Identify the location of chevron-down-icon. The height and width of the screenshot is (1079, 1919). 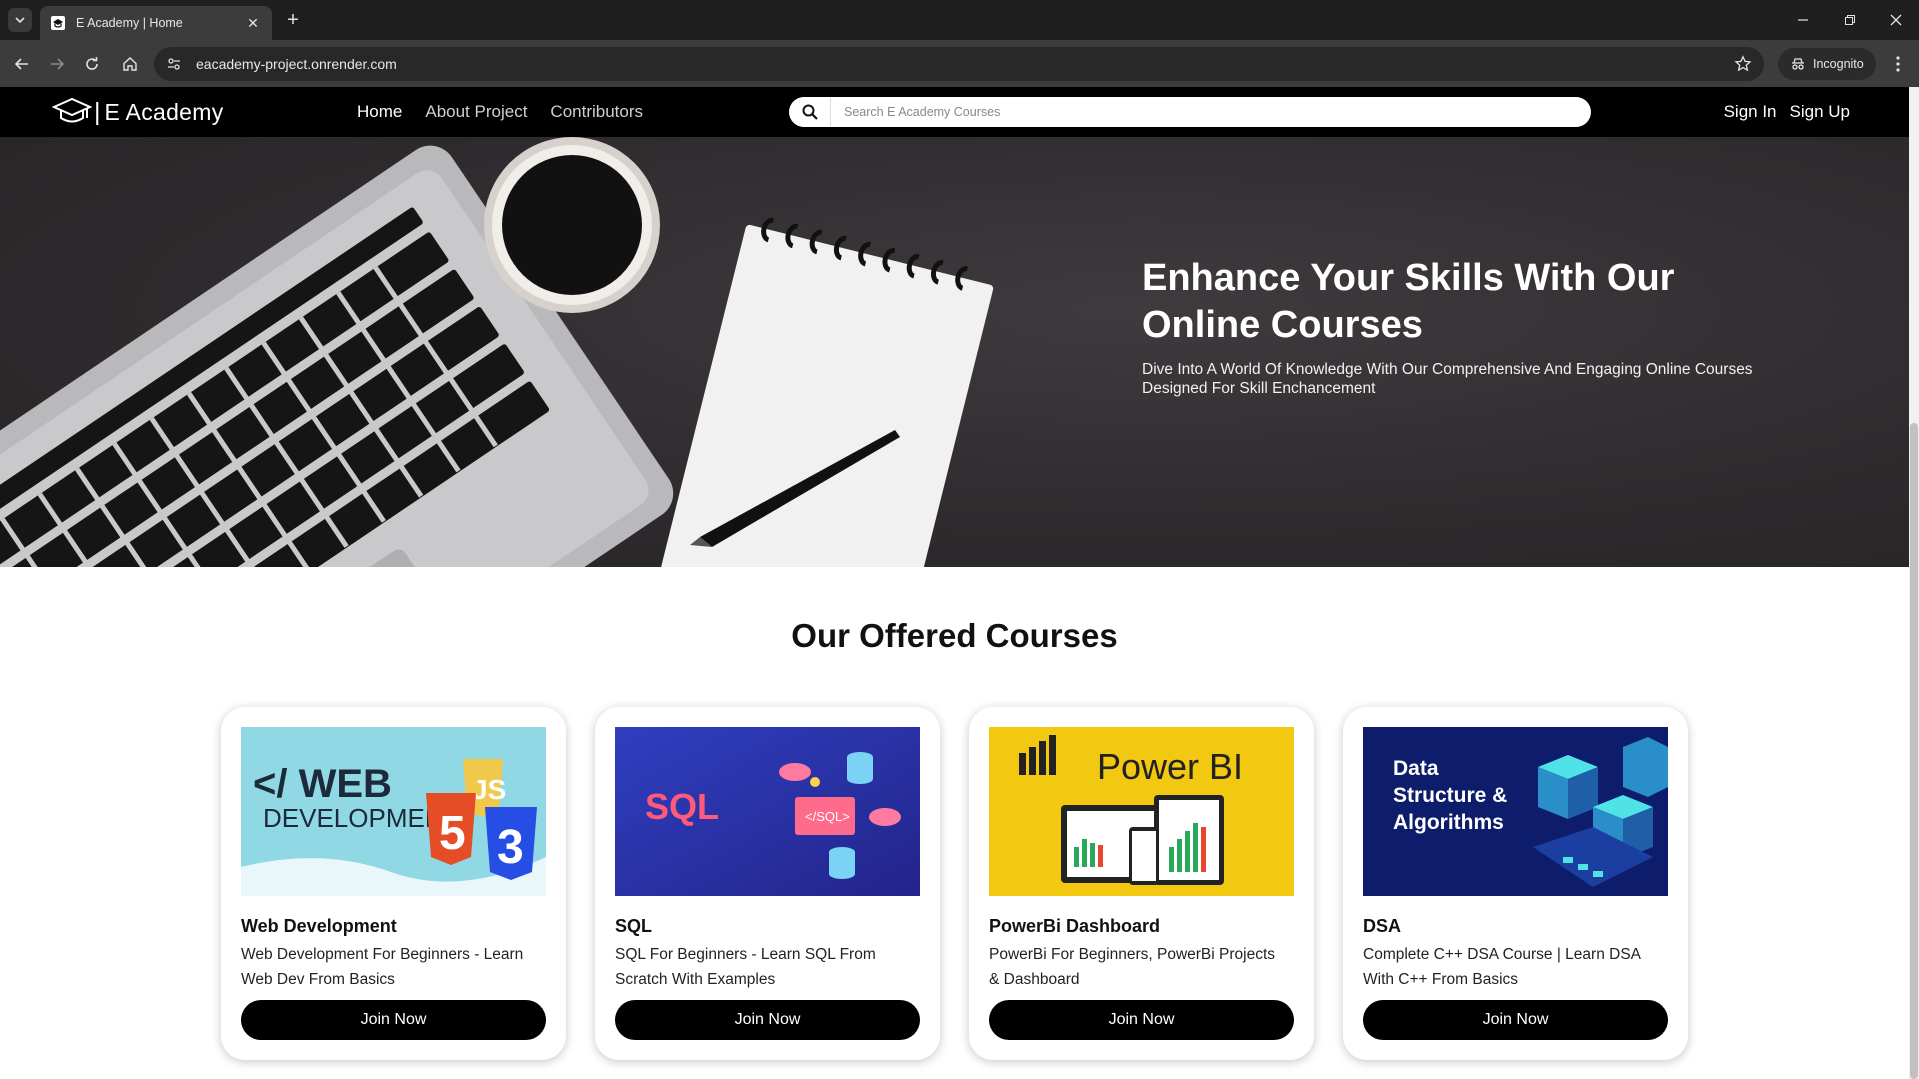
(20, 20).